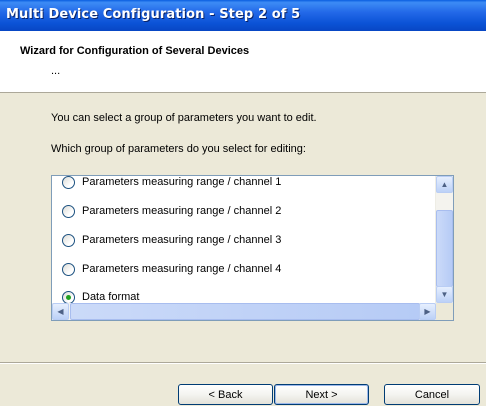  I want to click on chevron-left-icon: ◀, so click(60, 311).